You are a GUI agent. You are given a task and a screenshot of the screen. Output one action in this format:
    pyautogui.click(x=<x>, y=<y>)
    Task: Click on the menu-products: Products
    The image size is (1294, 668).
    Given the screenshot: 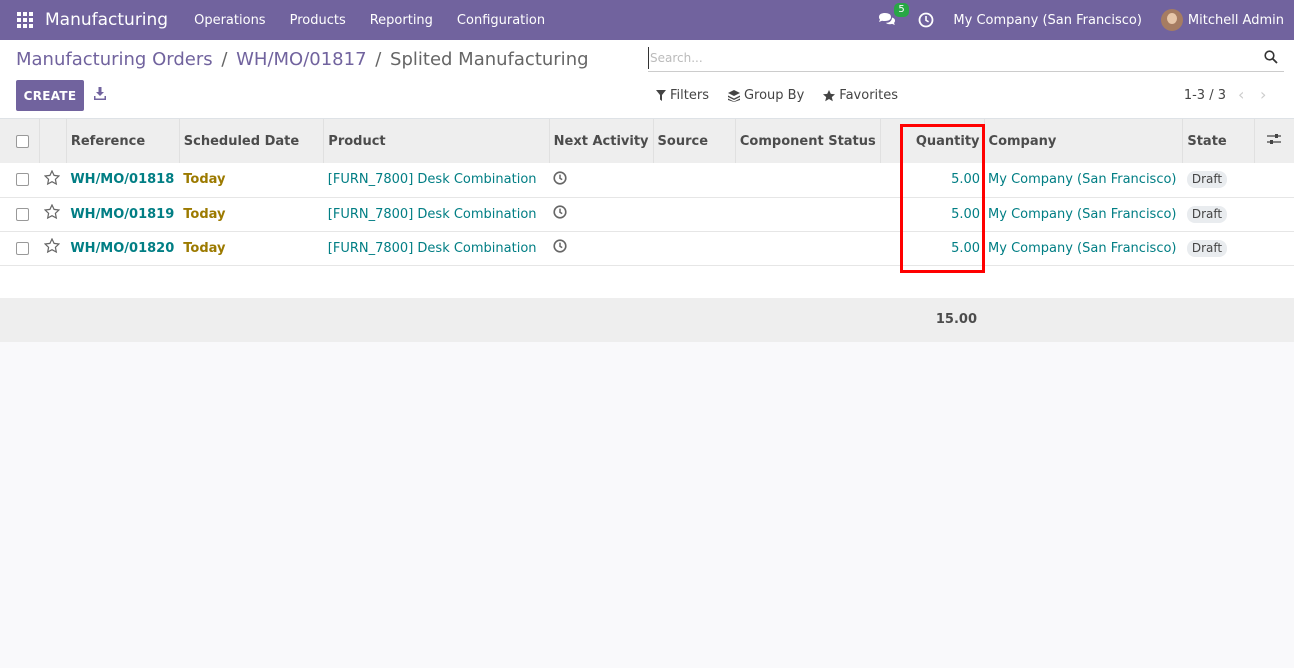 What is the action you would take?
    pyautogui.click(x=318, y=20)
    